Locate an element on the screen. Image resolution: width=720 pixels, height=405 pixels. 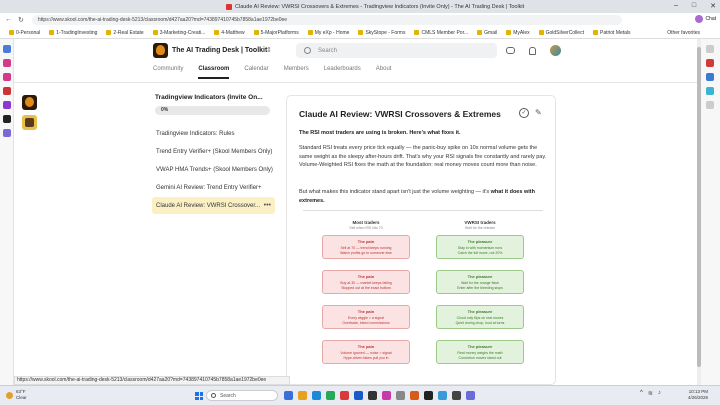
bookmark: 0-Personal is located at coordinates (24, 33).